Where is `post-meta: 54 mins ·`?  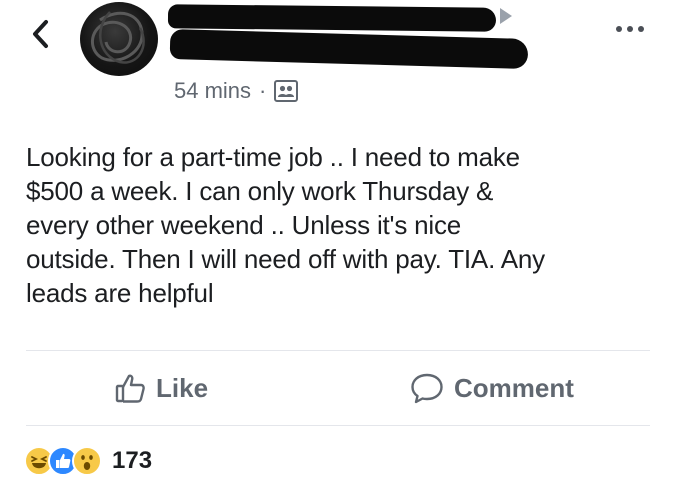 post-meta: 54 mins · is located at coordinates (236, 91).